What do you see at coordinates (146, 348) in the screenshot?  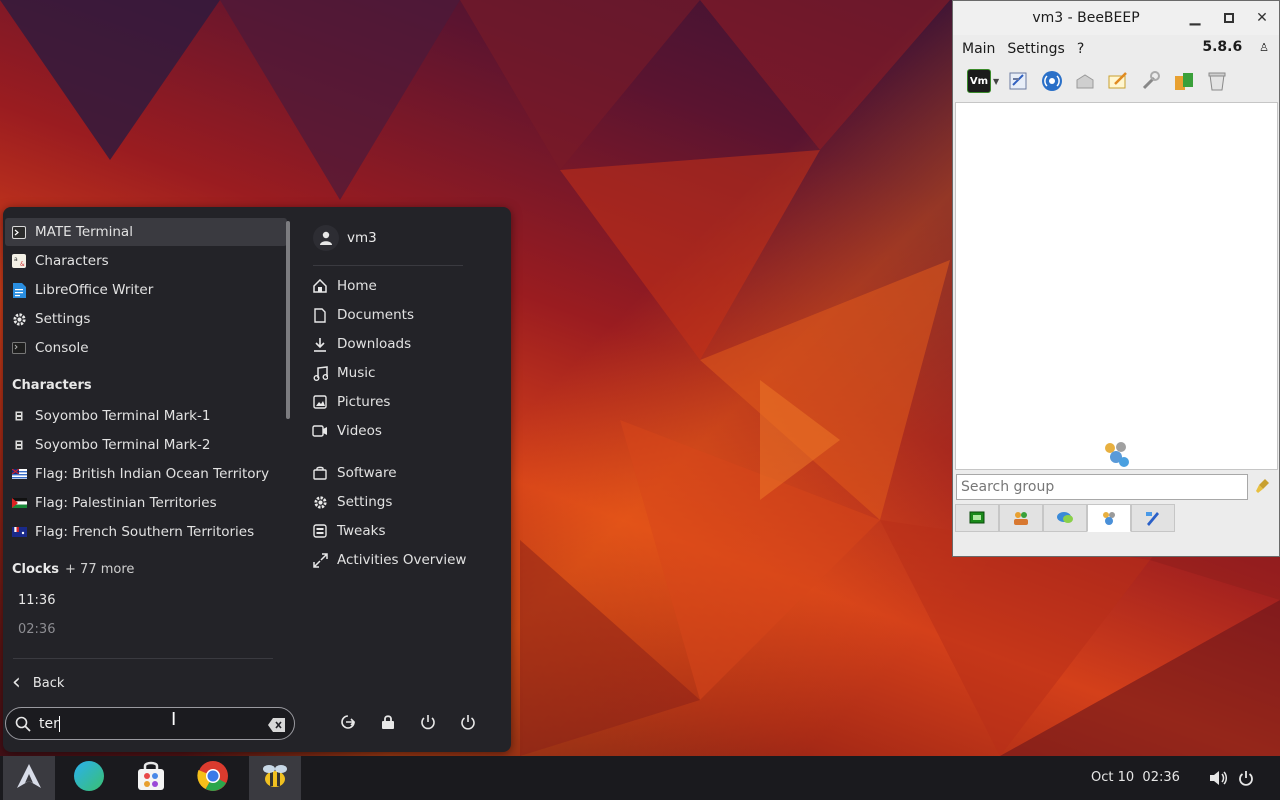 I see `result-console: Console` at bounding box center [146, 348].